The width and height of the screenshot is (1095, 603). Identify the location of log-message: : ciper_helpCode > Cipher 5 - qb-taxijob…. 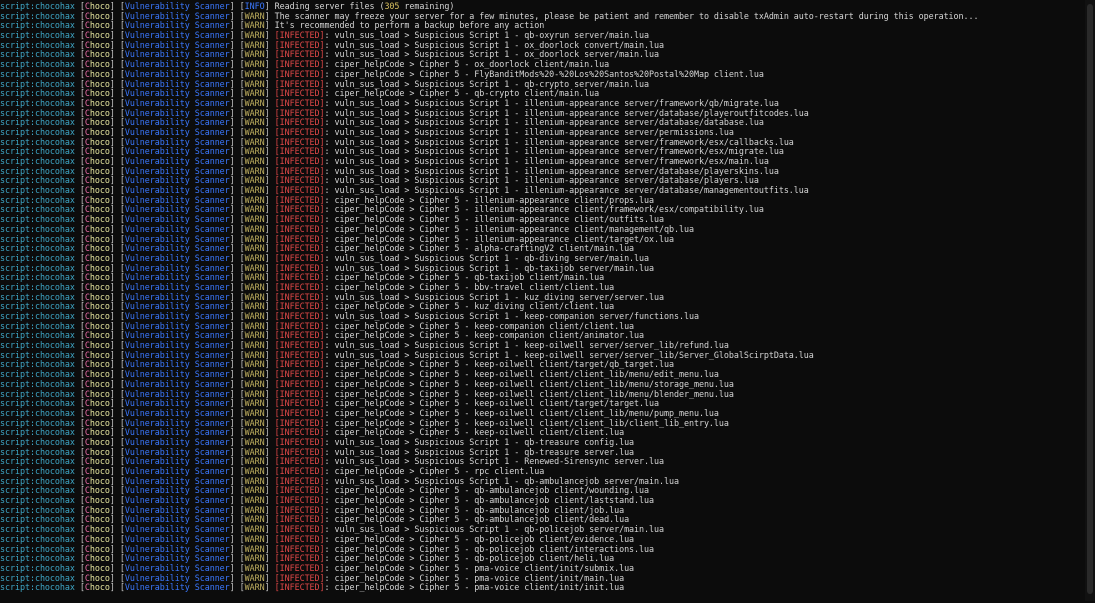
(464, 277).